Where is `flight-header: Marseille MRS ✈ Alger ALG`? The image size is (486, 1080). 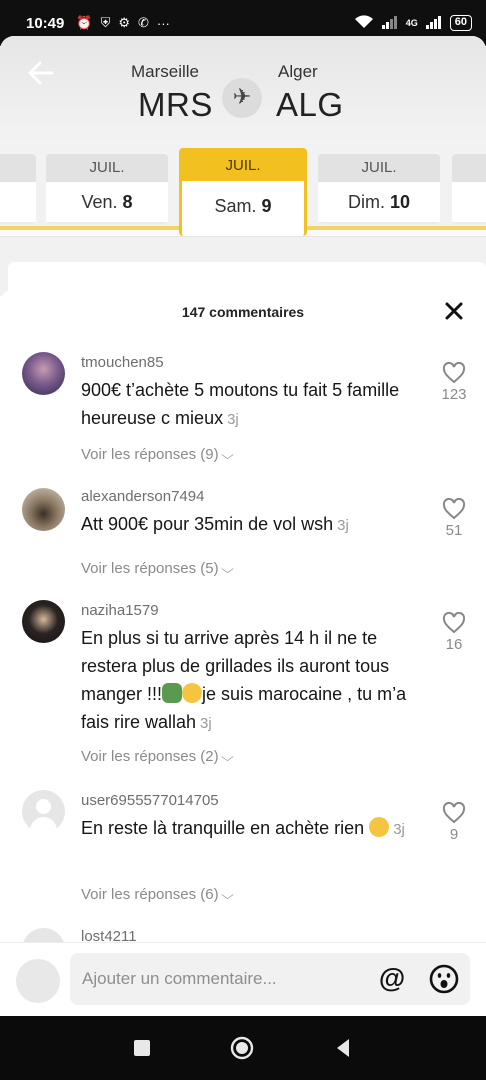
flight-header: Marseille MRS ✈ Alger ALG is located at coordinates (243, 90).